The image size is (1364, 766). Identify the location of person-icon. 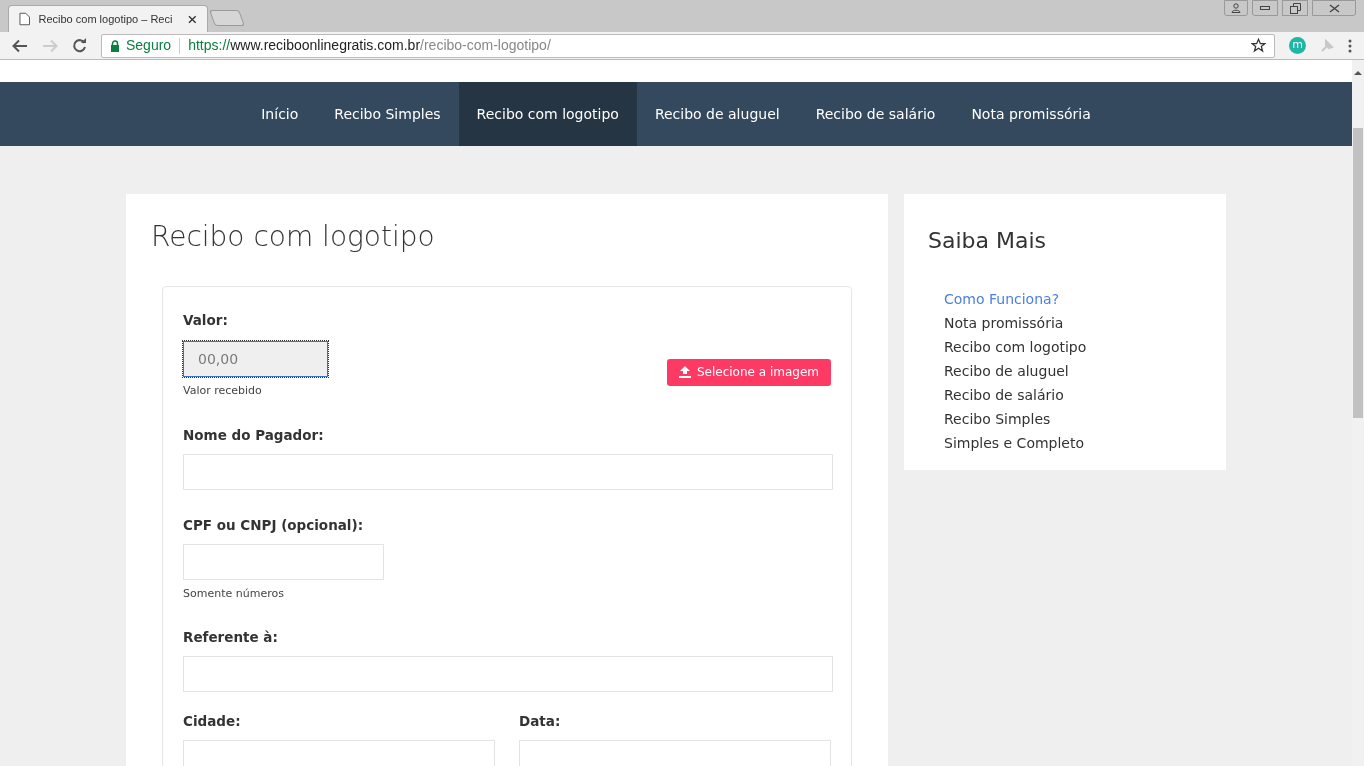
(1236, 8).